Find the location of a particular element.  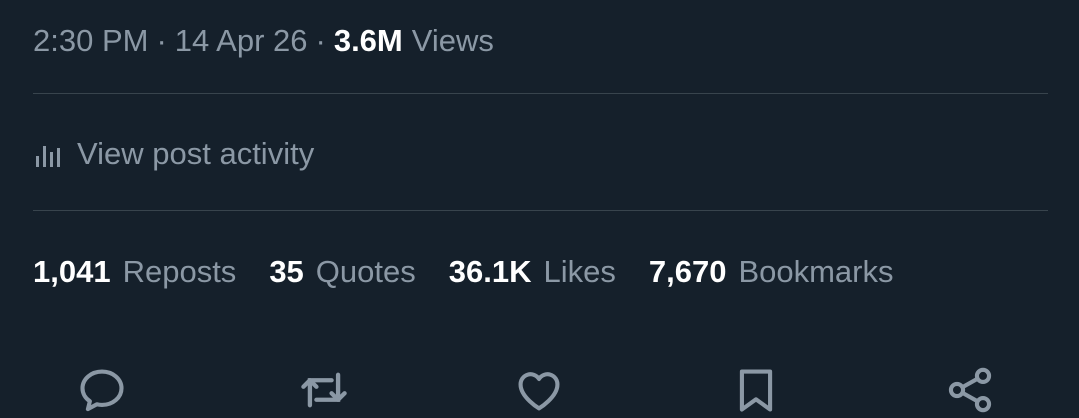

quotes-label: Quotes is located at coordinates (365, 271).